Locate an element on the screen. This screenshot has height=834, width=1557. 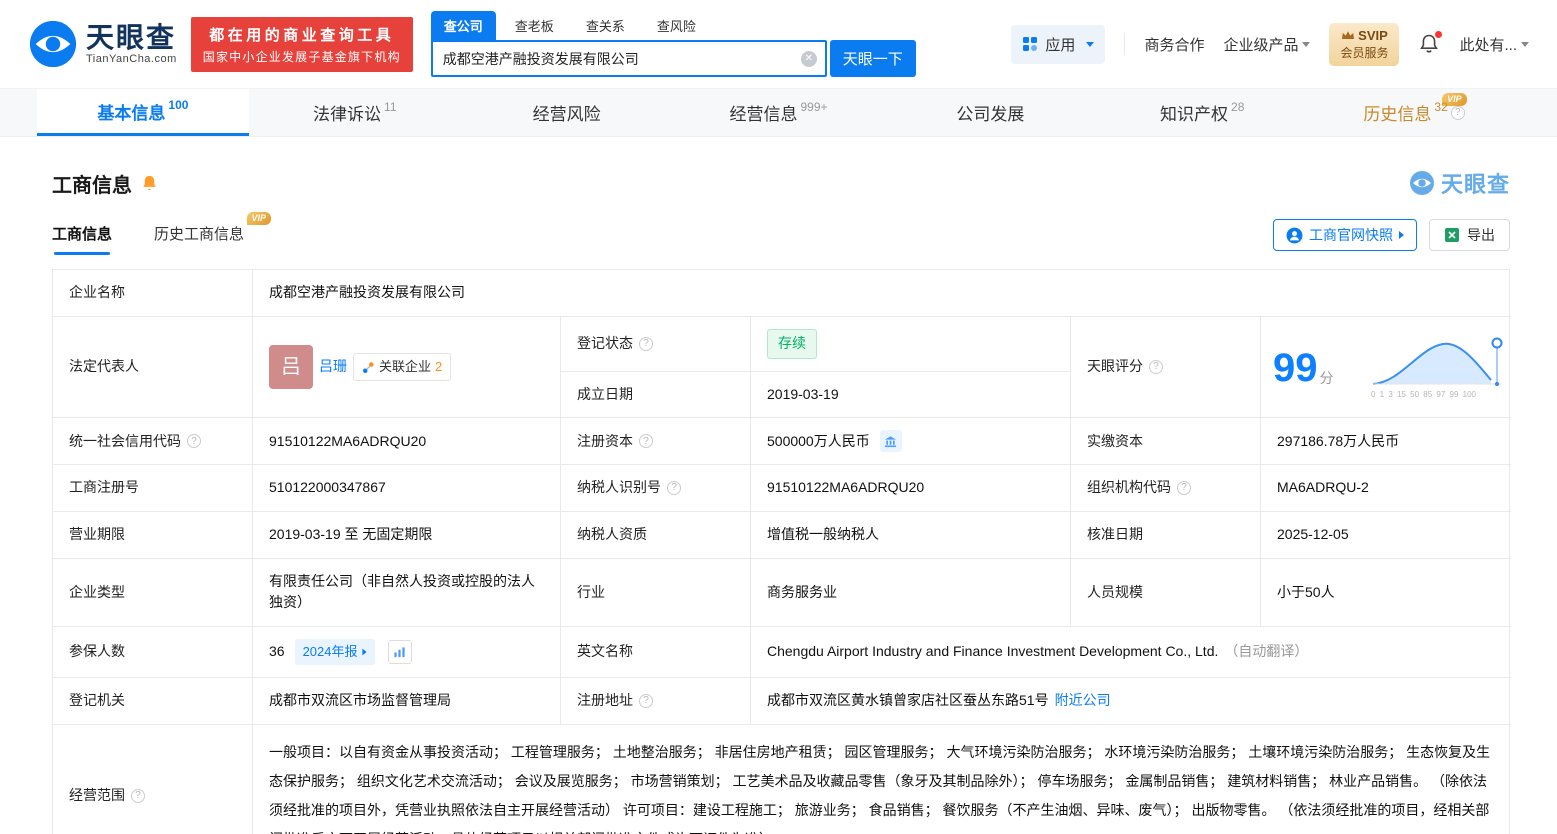
chevron-down-icon is located at coordinates (1306, 44).